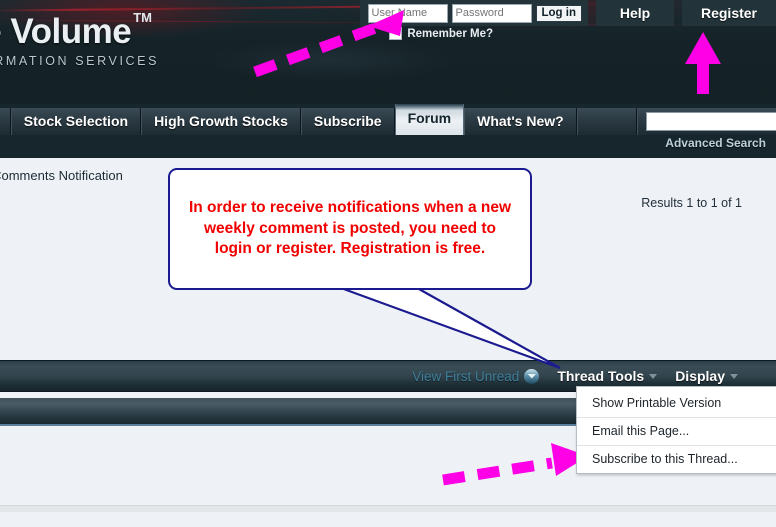 The image size is (776, 527). I want to click on view-first-unread-link: View First Unread, so click(476, 376).